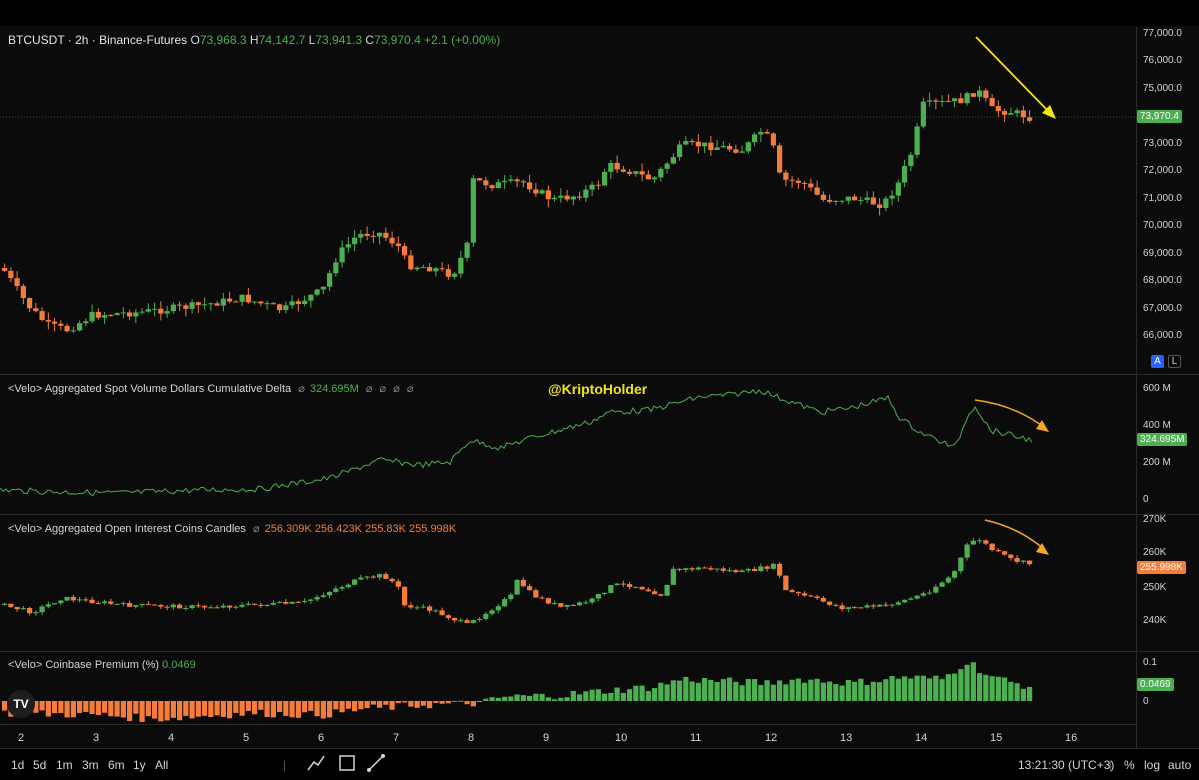 The width and height of the screenshot is (1199, 780). I want to click on time-label: 6, so click(321, 738).